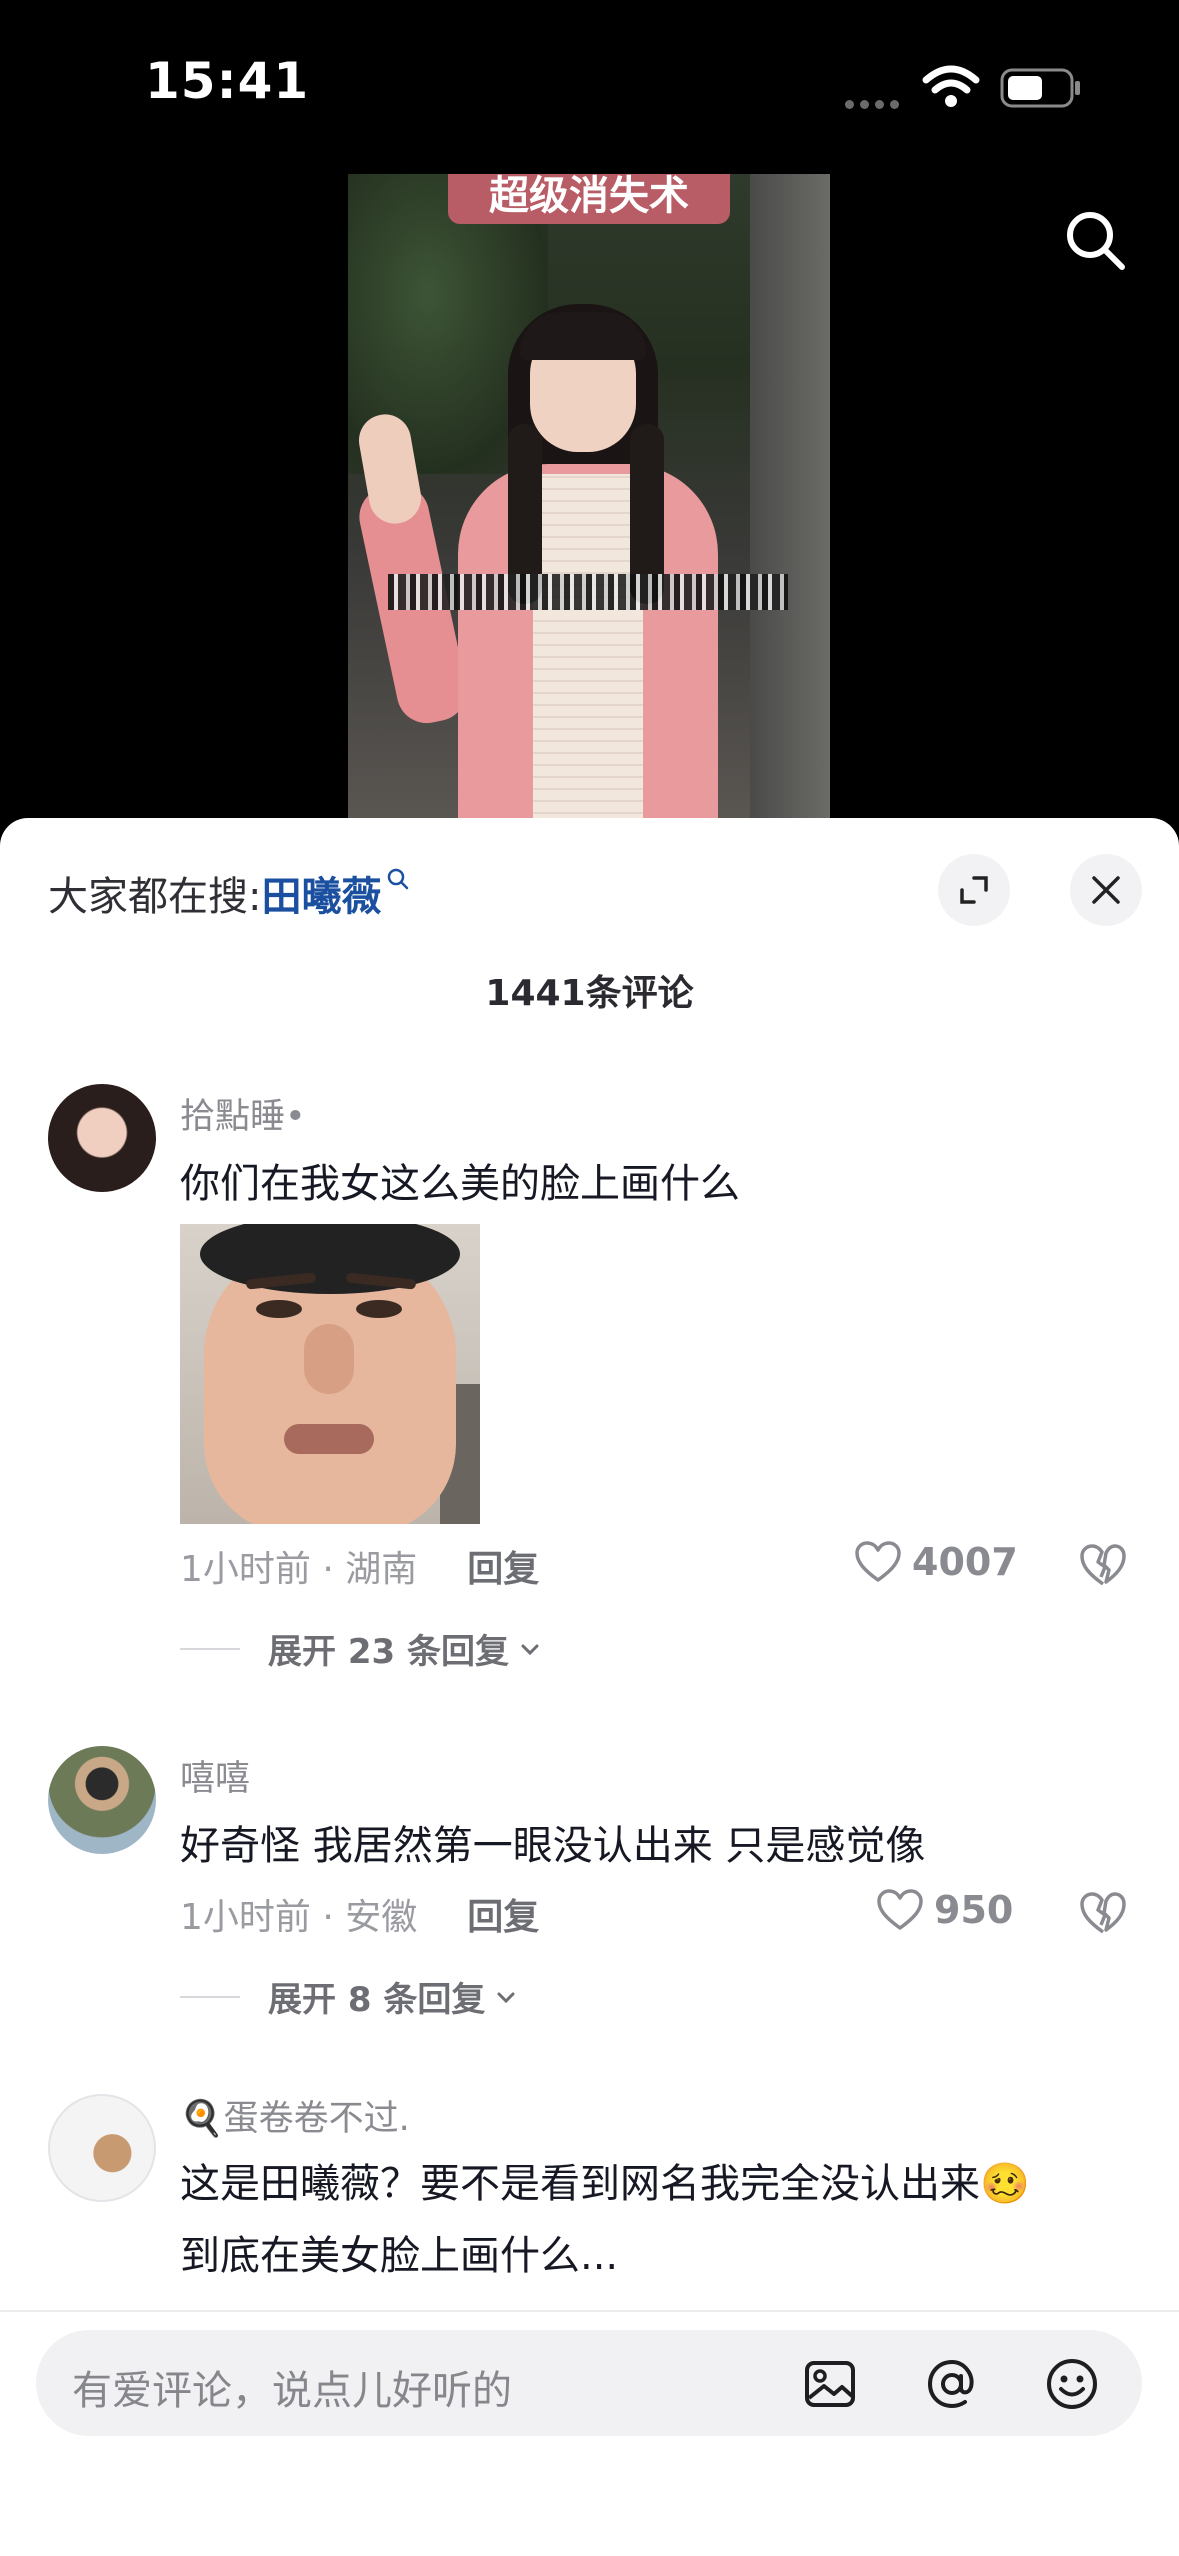 Image resolution: width=1179 pixels, height=2556 pixels. I want to click on trending-keyword: 田曦薇, so click(321, 897).